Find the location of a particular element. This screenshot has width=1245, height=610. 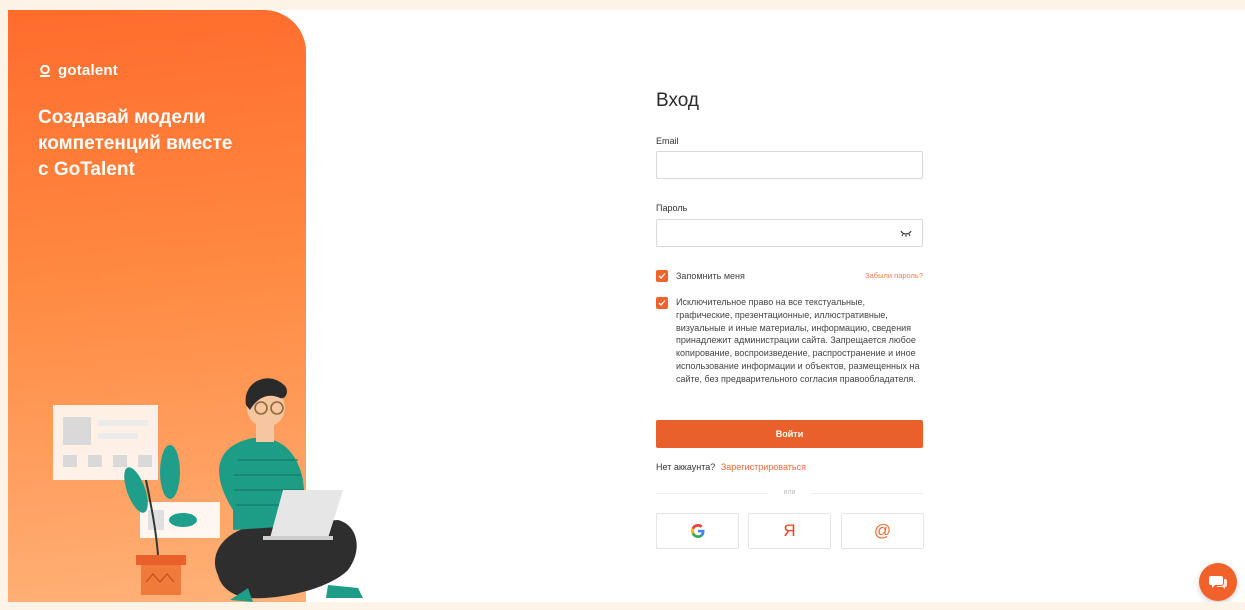

password-label: Пароль is located at coordinates (672, 208).